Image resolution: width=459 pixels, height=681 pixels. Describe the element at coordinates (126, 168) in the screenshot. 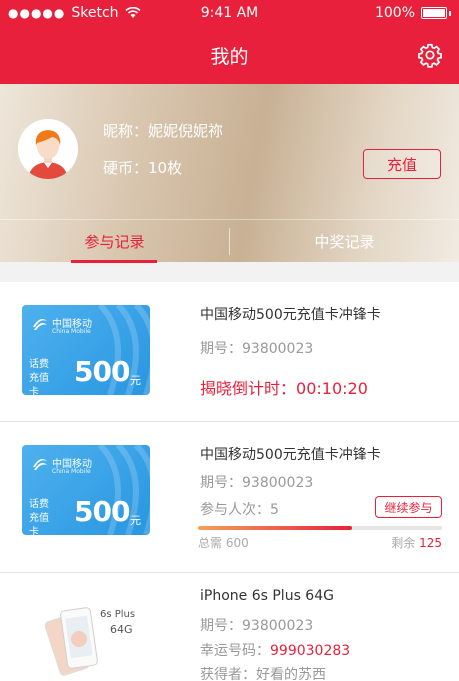

I see `coins-label: 硬币：` at that location.